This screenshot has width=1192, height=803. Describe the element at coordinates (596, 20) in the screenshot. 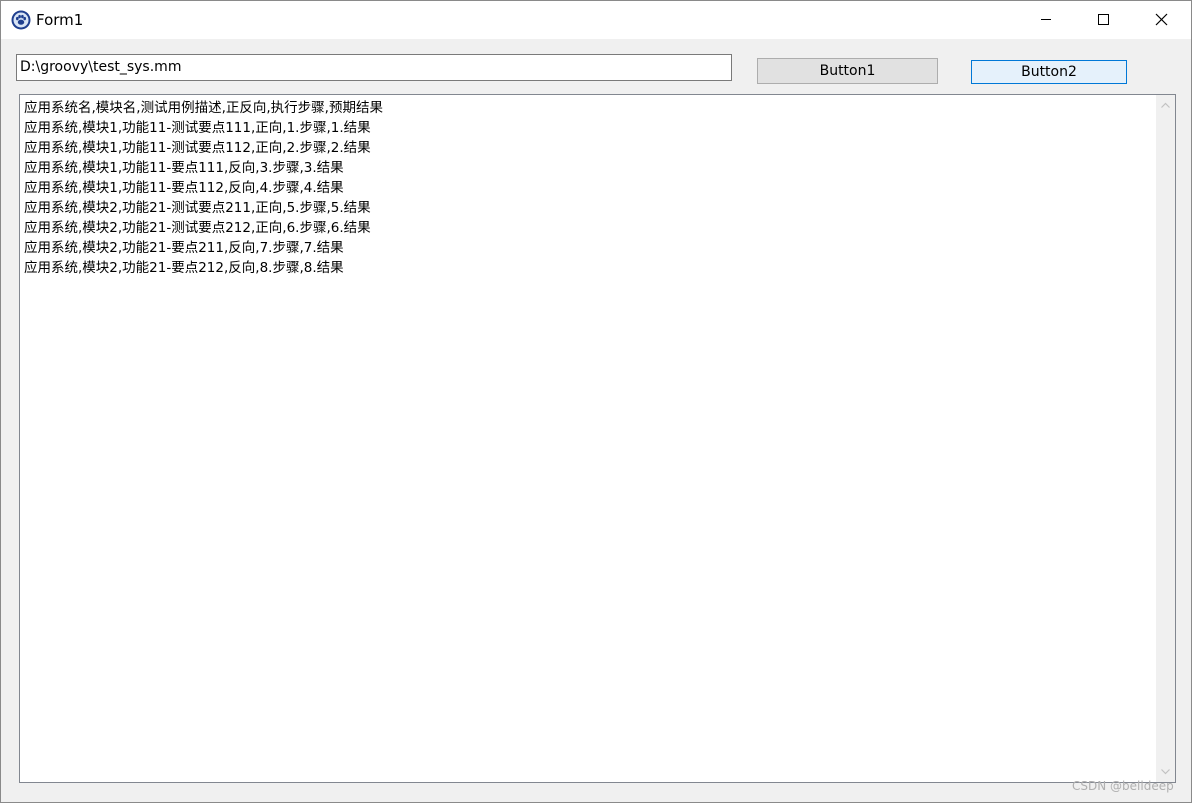

I see `title-bar: Form1` at that location.